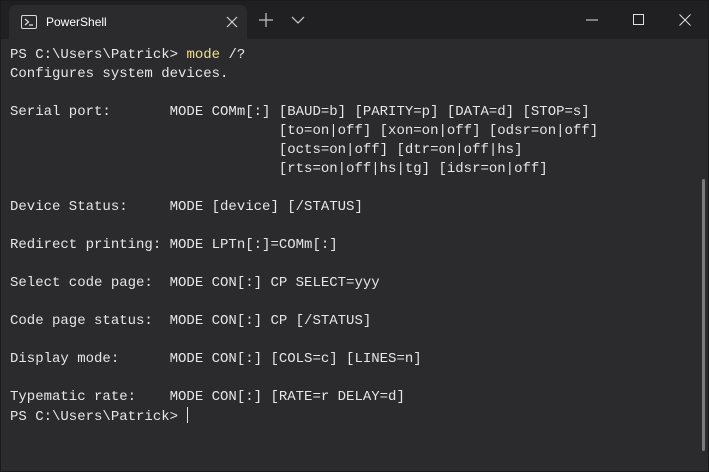 Image resolution: width=709 pixels, height=472 pixels. I want to click on minimize-icon, so click(592, 20).